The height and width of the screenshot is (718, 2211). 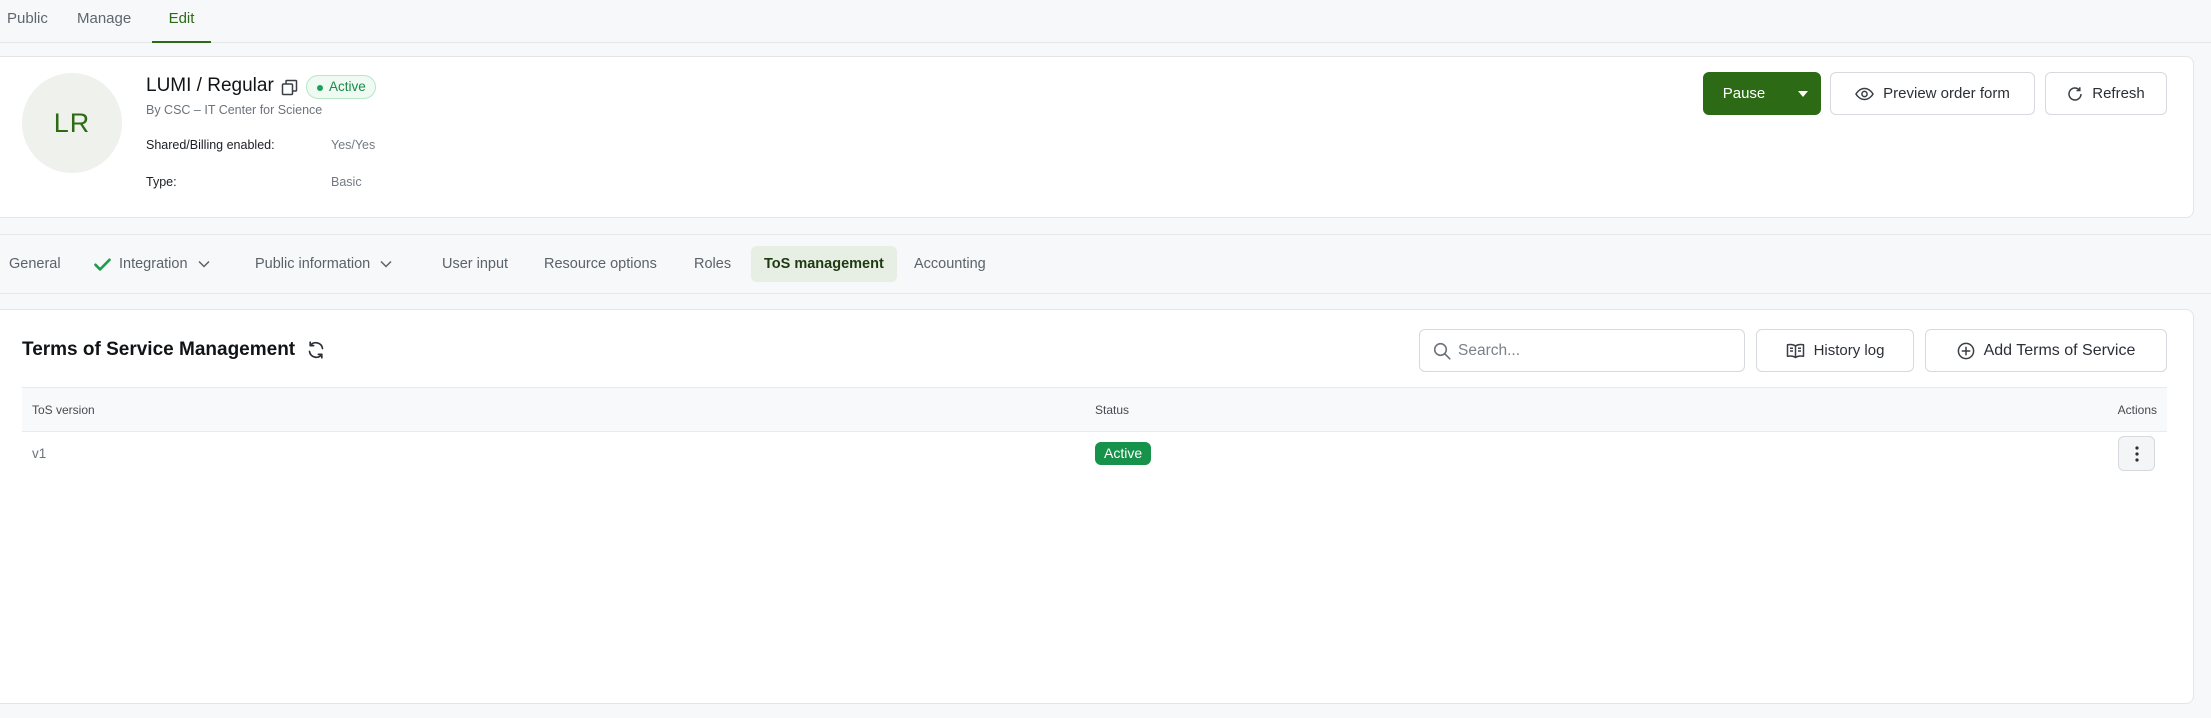 What do you see at coordinates (1094, 454) in the screenshot?
I see `table-row: v1 Active` at bounding box center [1094, 454].